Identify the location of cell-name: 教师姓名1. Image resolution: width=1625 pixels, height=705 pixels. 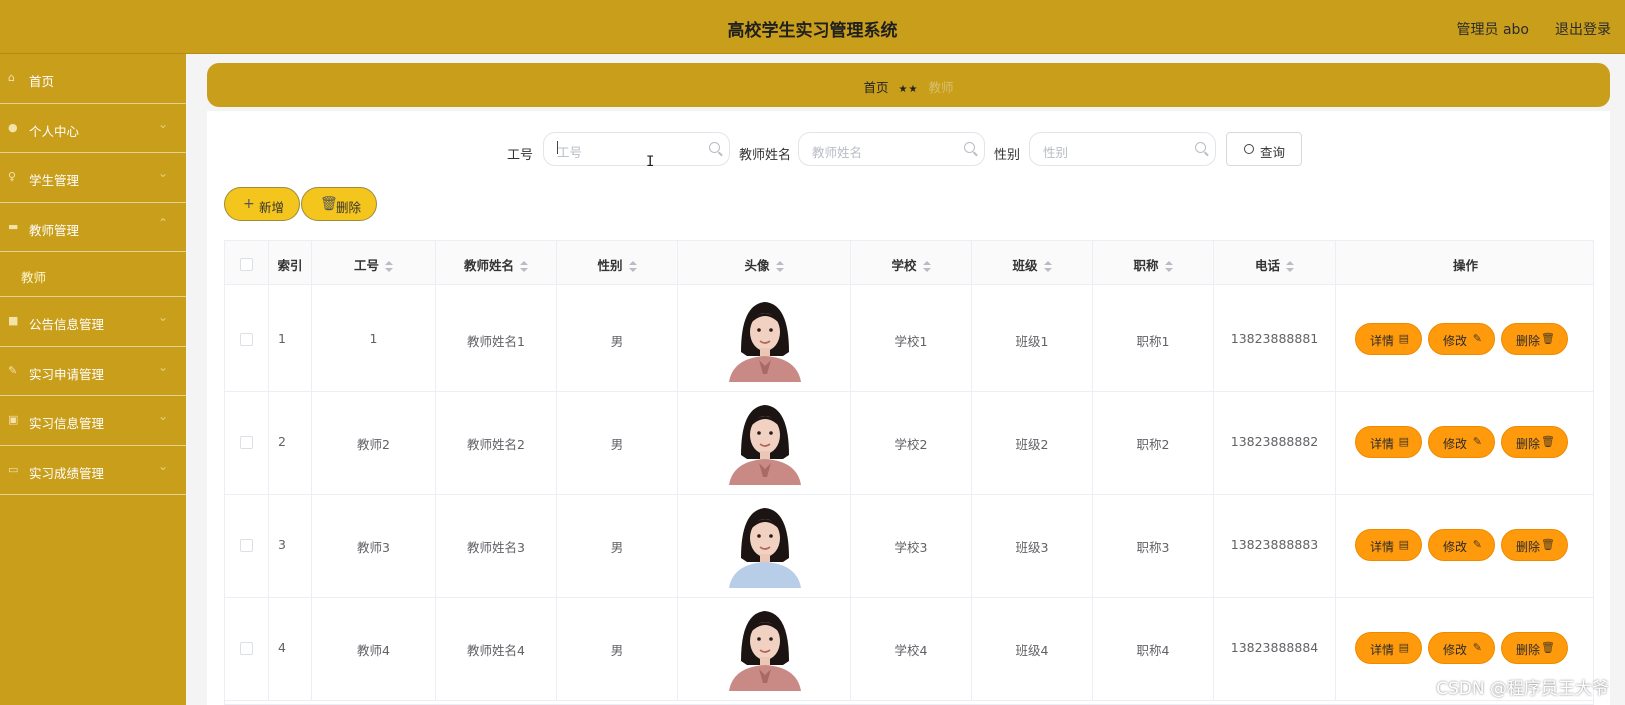
(496, 338).